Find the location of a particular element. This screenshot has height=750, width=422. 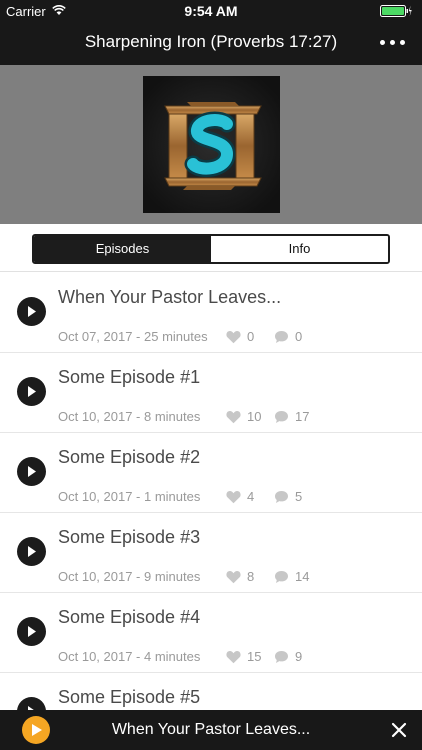

comment-count: 14 is located at coordinates (302, 576).